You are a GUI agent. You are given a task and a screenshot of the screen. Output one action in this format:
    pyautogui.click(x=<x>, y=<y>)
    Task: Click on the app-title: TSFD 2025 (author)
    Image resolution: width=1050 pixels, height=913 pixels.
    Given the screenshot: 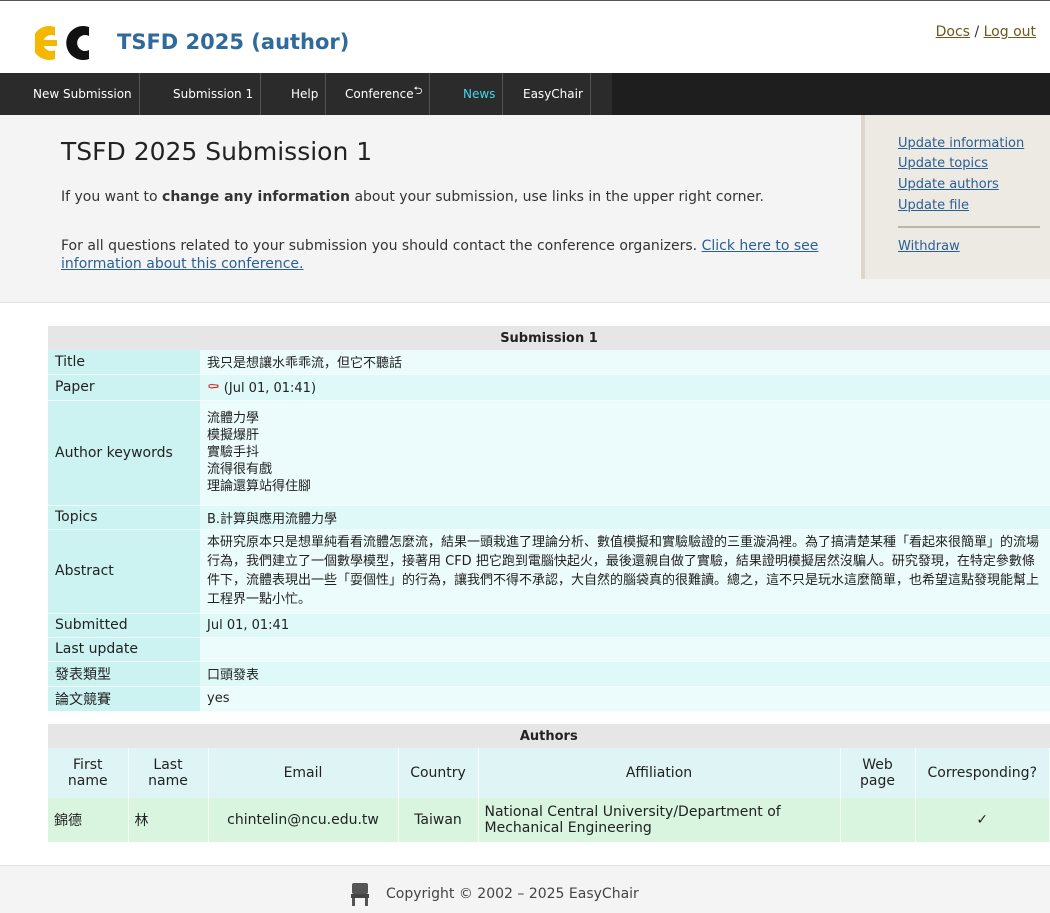 What is the action you would take?
    pyautogui.click(x=233, y=42)
    